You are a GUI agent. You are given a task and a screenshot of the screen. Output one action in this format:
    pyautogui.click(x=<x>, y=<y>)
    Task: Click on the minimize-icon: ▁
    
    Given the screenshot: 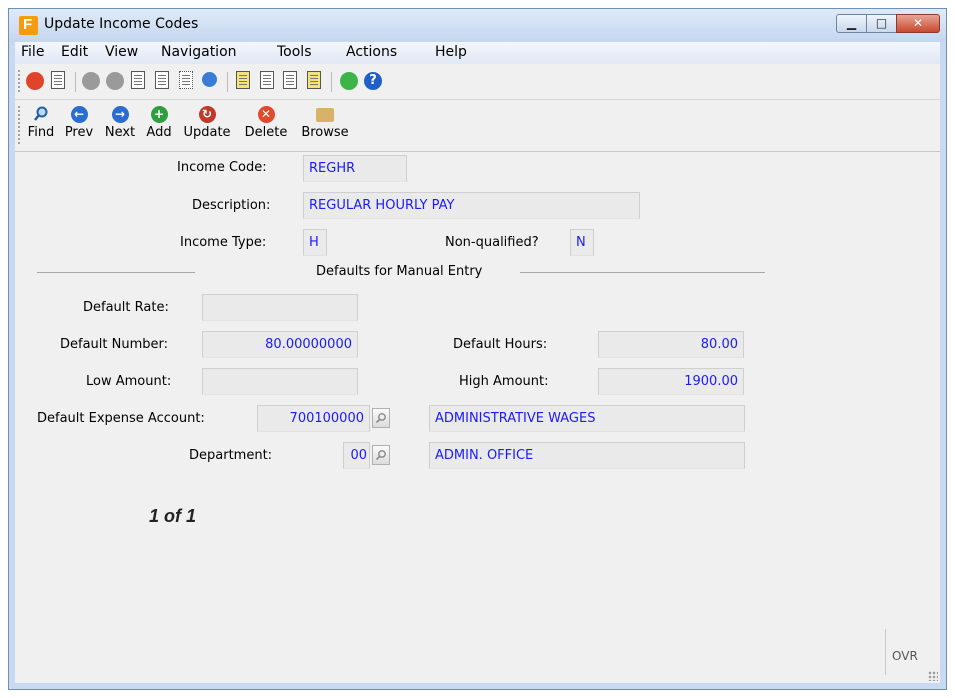 What is the action you would take?
    pyautogui.click(x=851, y=23)
    